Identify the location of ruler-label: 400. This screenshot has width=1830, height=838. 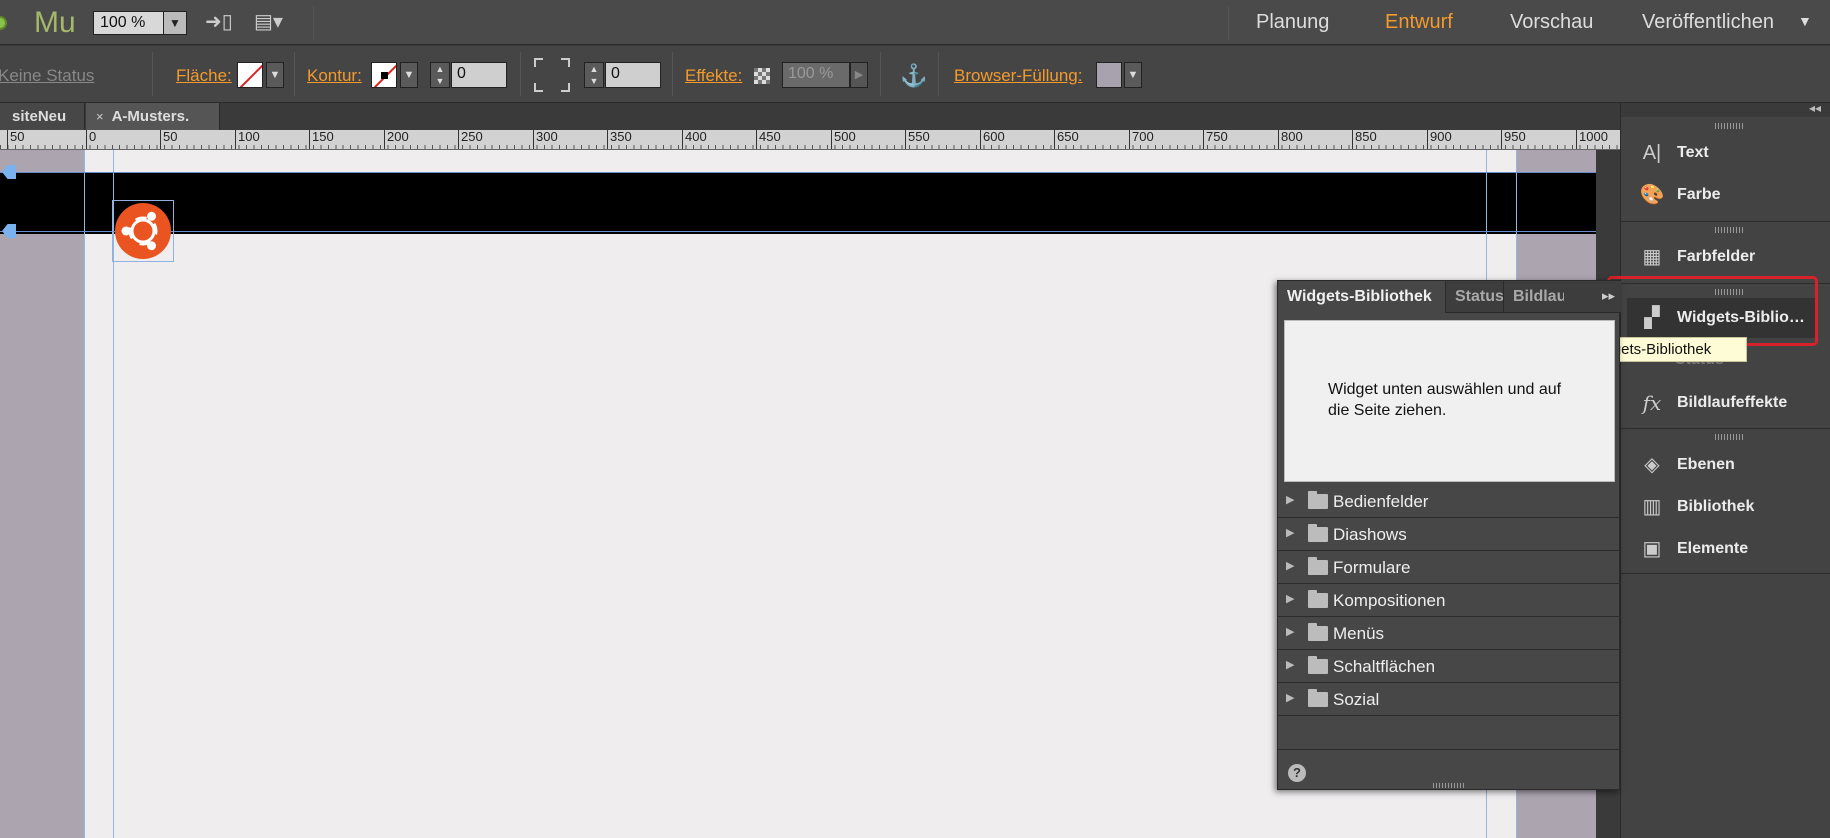
(694, 139).